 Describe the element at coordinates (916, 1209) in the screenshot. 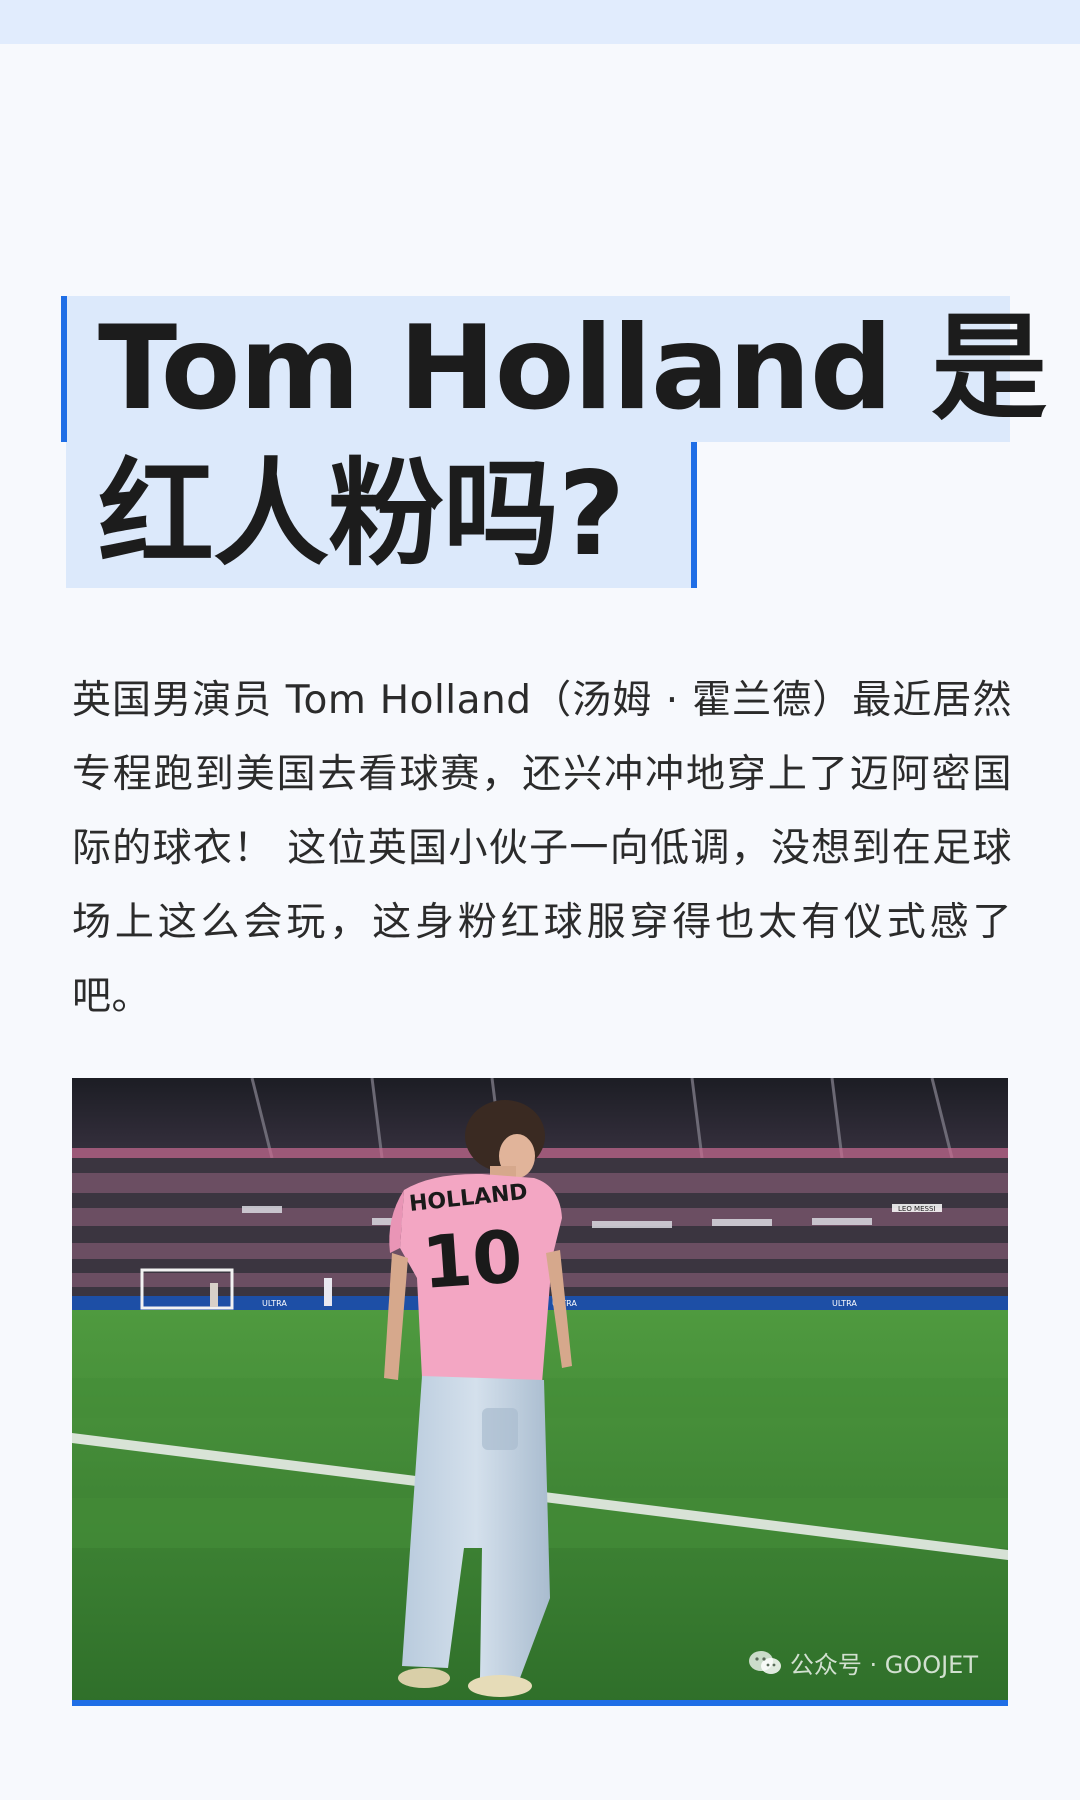

I see `board-text: LEO MESSI` at that location.